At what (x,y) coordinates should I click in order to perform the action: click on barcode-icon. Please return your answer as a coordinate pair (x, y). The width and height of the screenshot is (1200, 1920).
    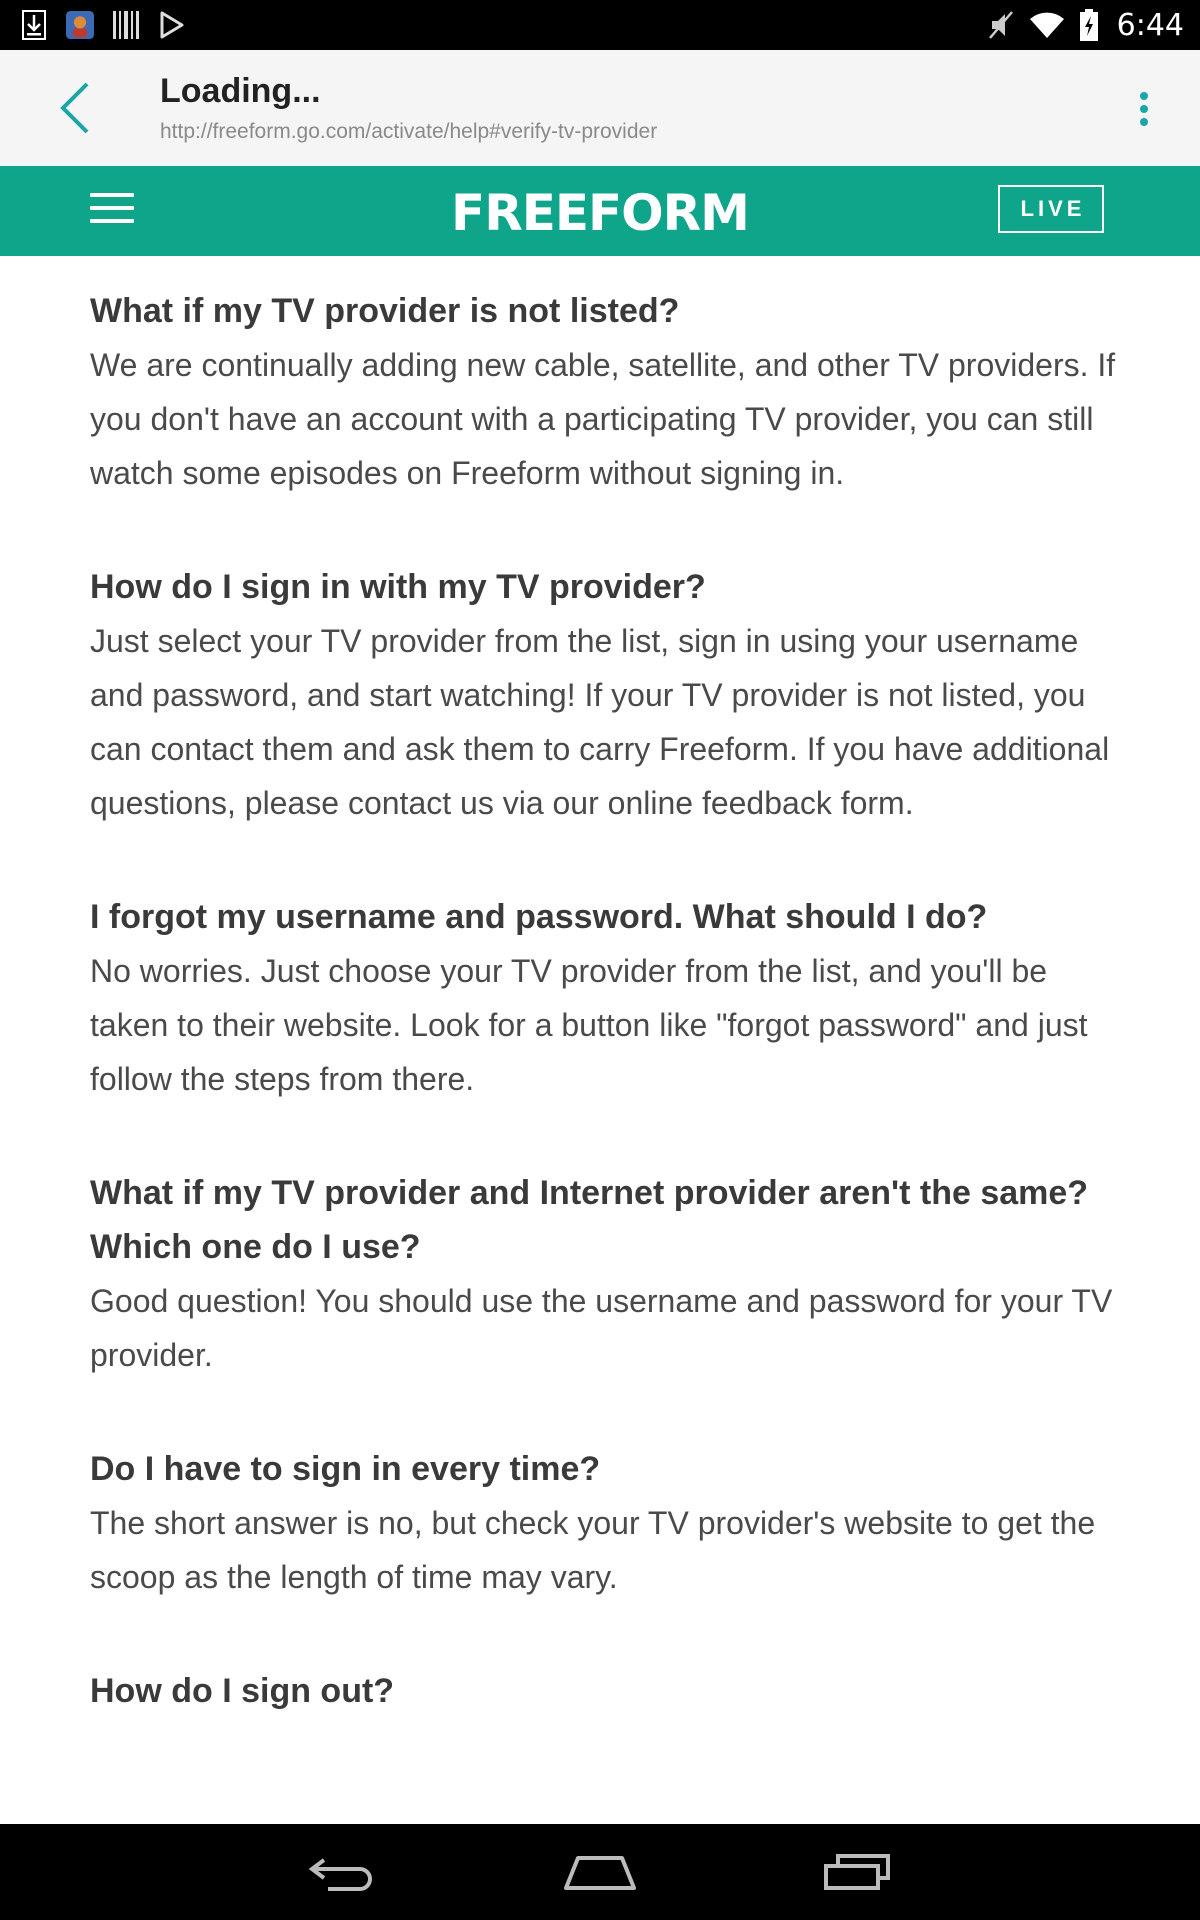
    Looking at the image, I should click on (126, 25).